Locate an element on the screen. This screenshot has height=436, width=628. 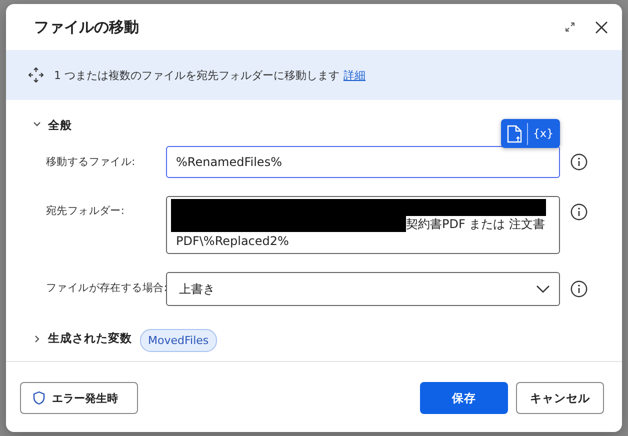
move-arrows-icon is located at coordinates (36, 75).